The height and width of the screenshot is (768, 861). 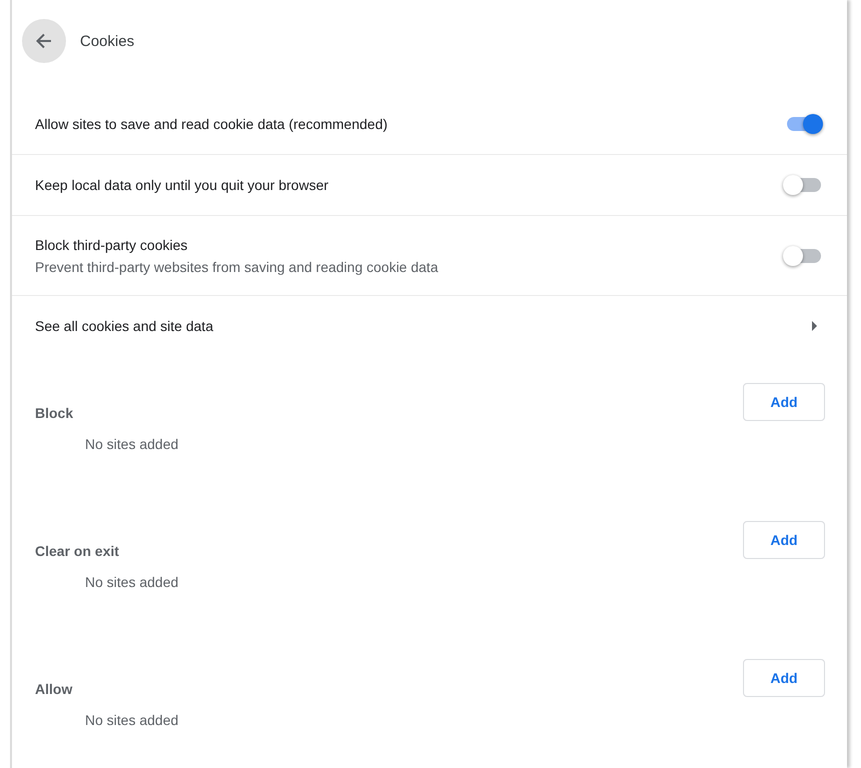 What do you see at coordinates (54, 413) in the screenshot?
I see `section-title: Block` at bounding box center [54, 413].